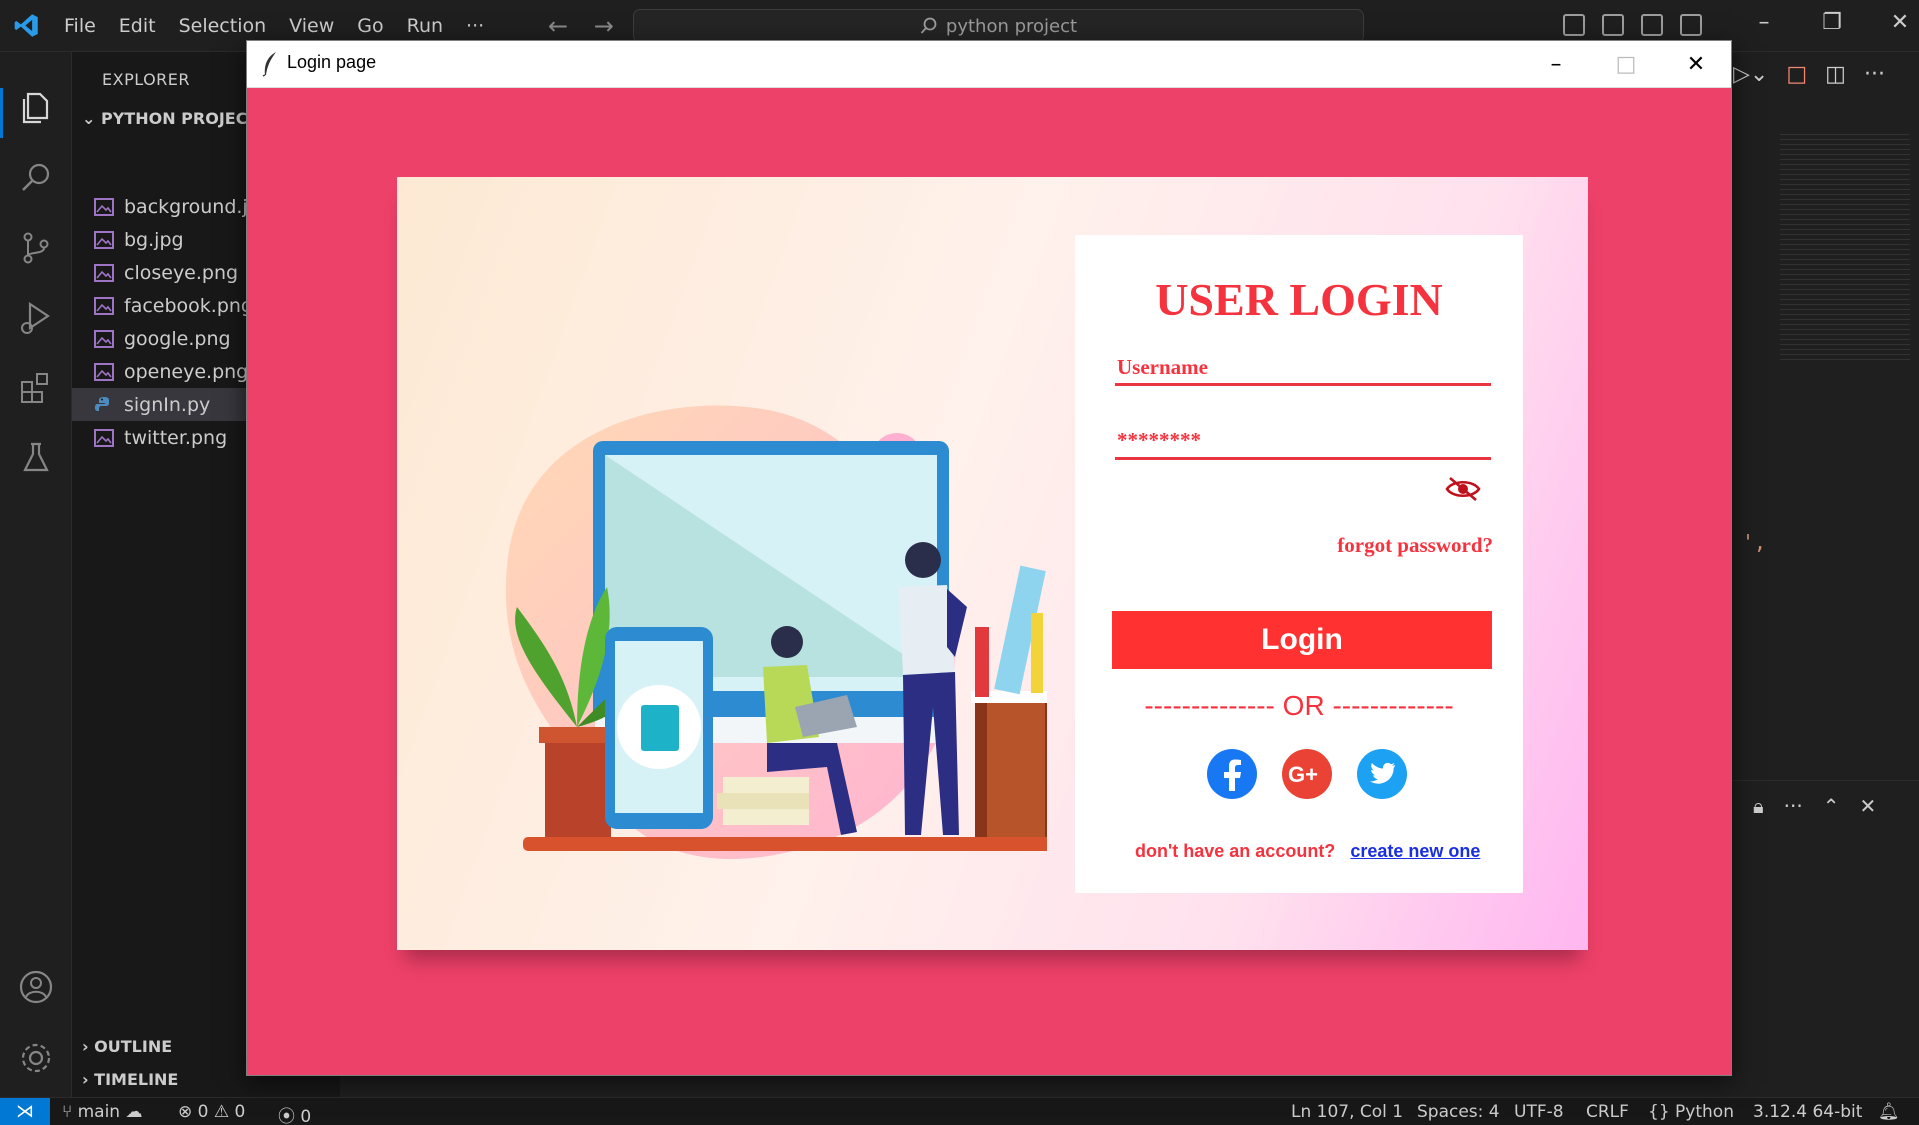 The height and width of the screenshot is (1125, 1919). What do you see at coordinates (306, 1116) in the screenshot?
I see `ports-count: 0` at bounding box center [306, 1116].